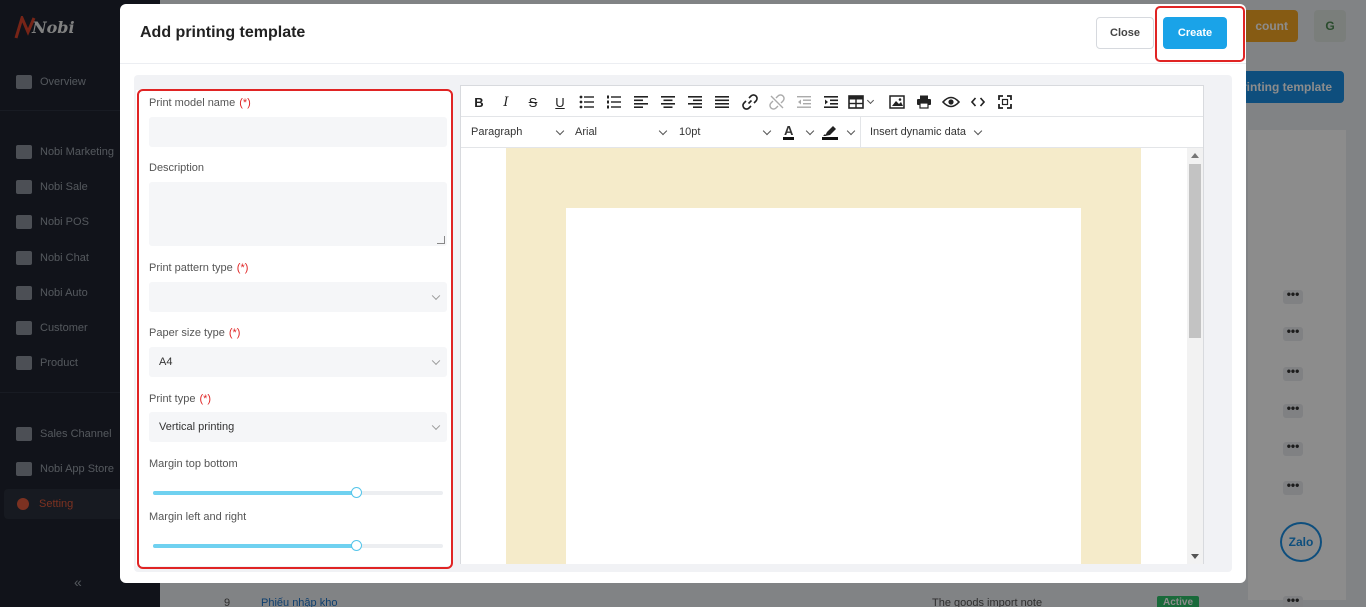 This screenshot has height=607, width=1366. I want to click on scroll-down-icon, so click(1195, 556).